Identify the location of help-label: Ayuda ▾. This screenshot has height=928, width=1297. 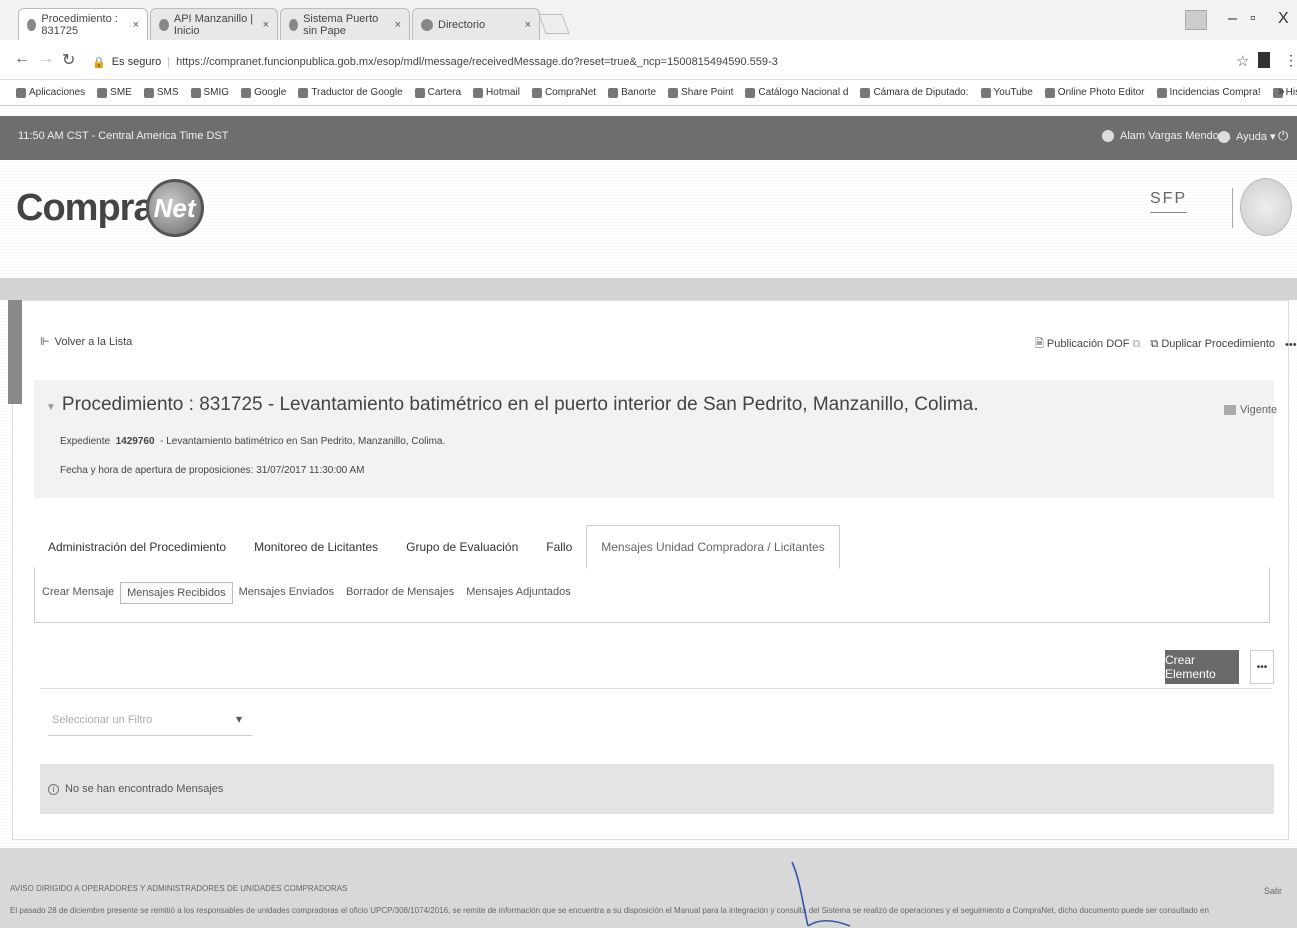
(1256, 137).